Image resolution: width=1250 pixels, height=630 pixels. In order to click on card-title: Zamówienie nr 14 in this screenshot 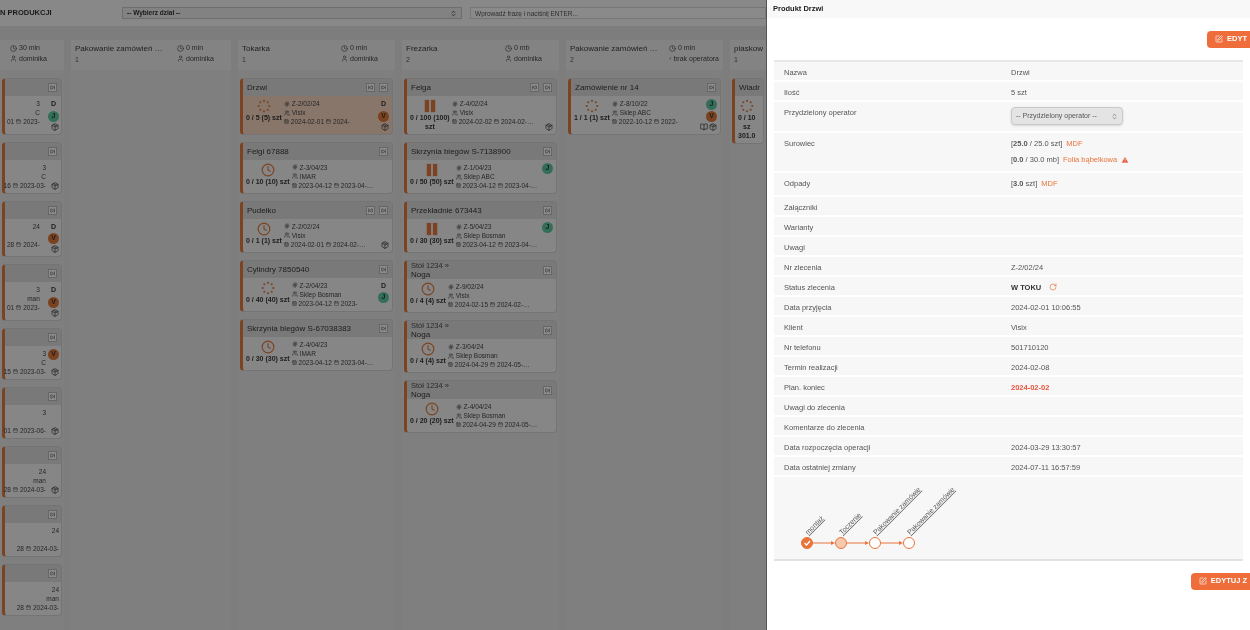, I will do `click(607, 87)`.